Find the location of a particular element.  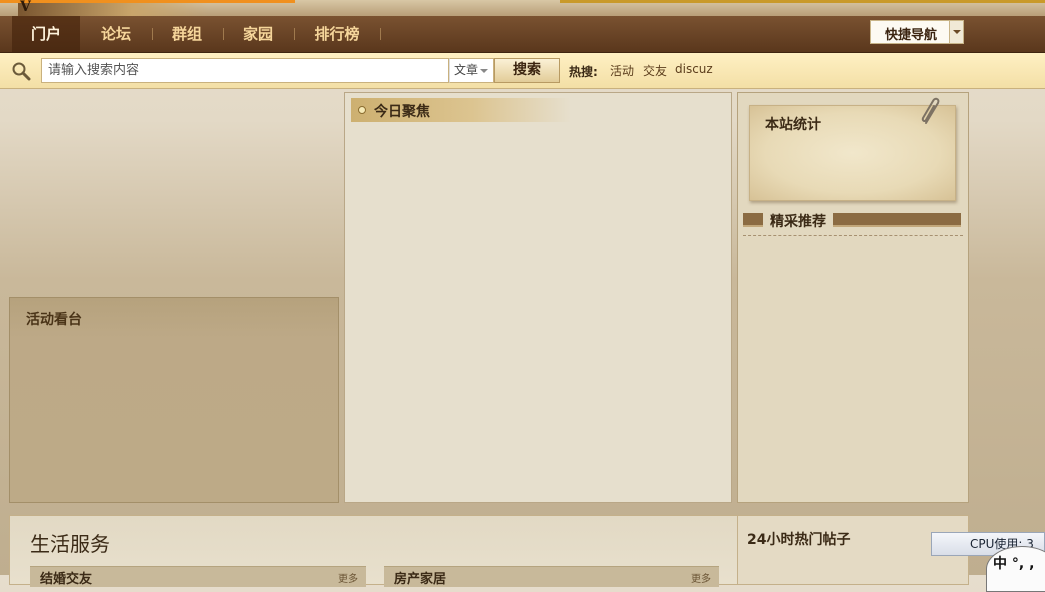

service-category-label: 房产家居 is located at coordinates (420, 579).